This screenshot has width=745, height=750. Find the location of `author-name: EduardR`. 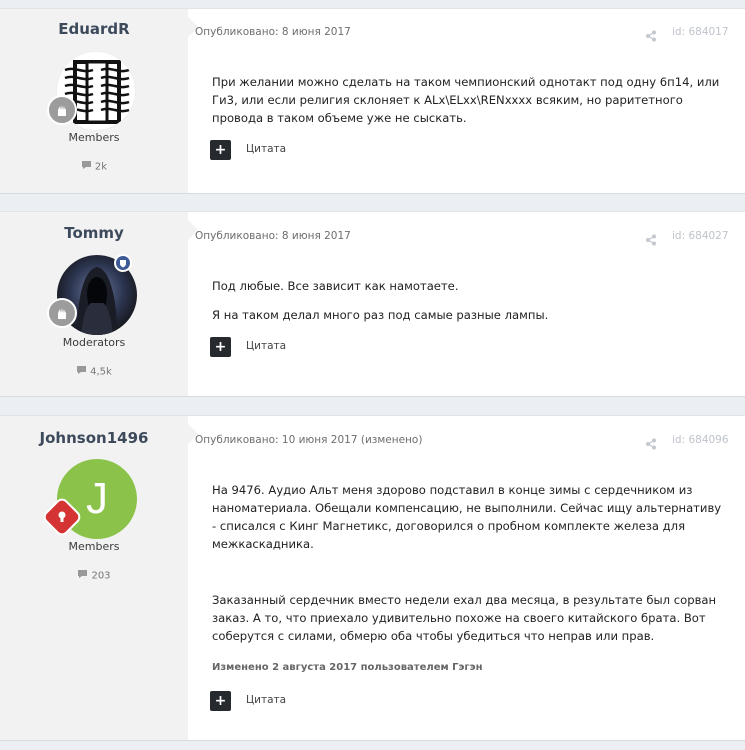

author-name: EduardR is located at coordinates (94, 29).